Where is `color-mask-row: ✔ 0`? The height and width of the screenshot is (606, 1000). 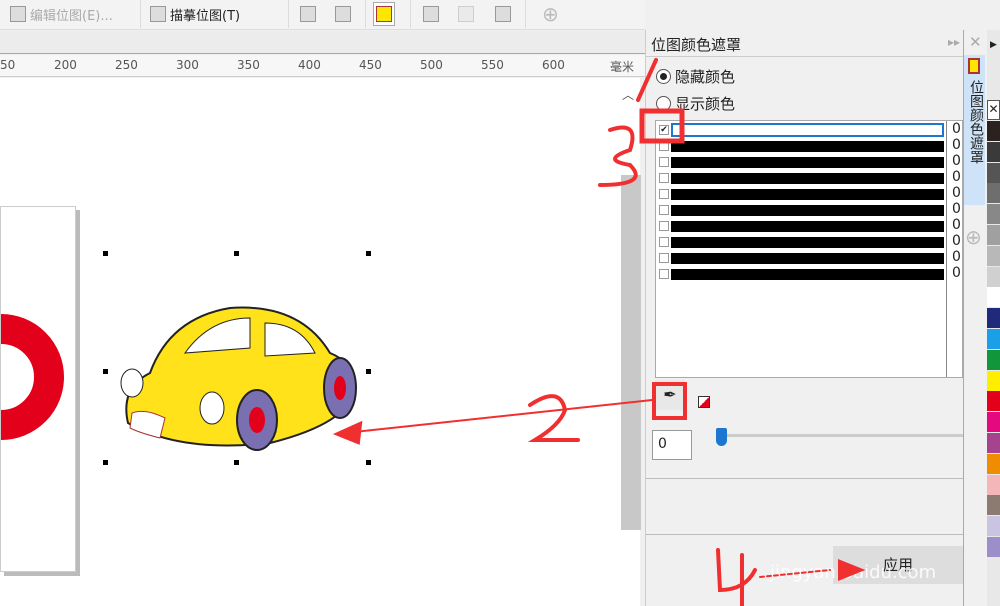
color-mask-row: ✔ 0 is located at coordinates (810, 129).